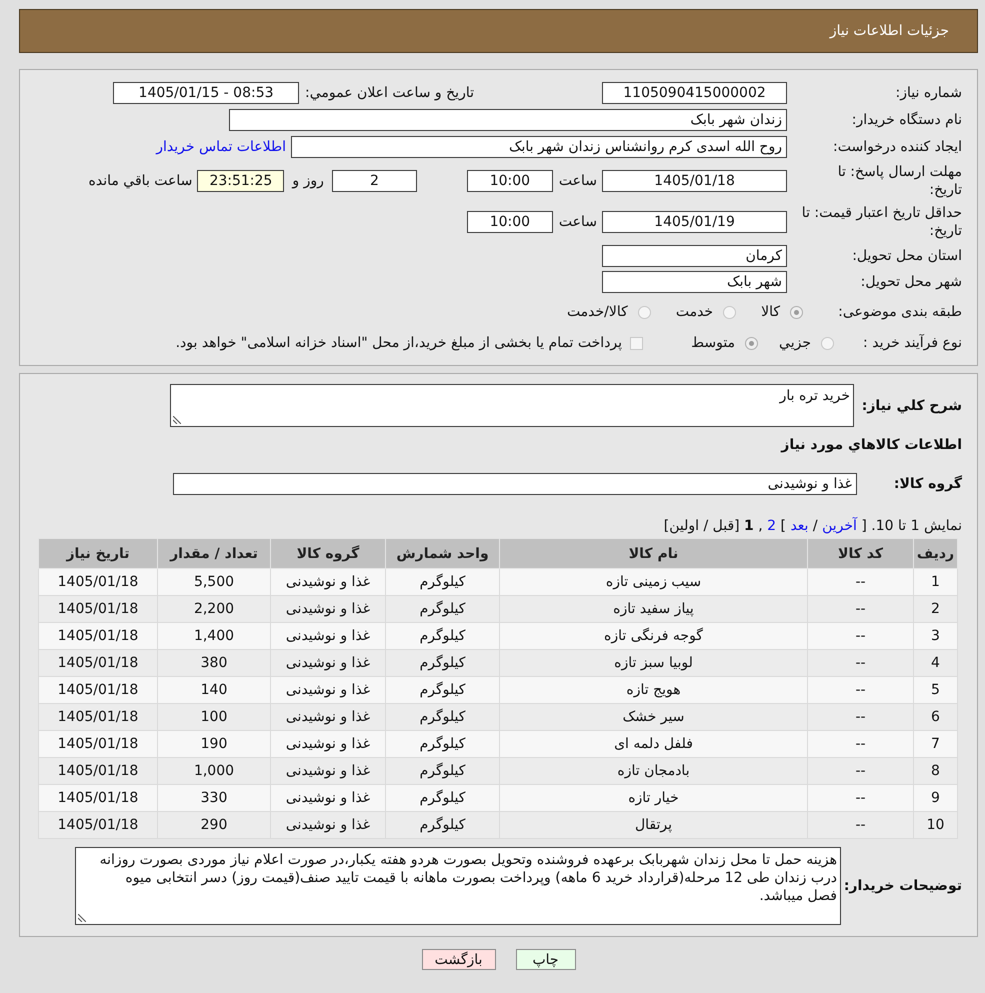 The image size is (985, 993). What do you see at coordinates (654, 825) in the screenshot?
I see `table-cell: پرتقال` at bounding box center [654, 825].